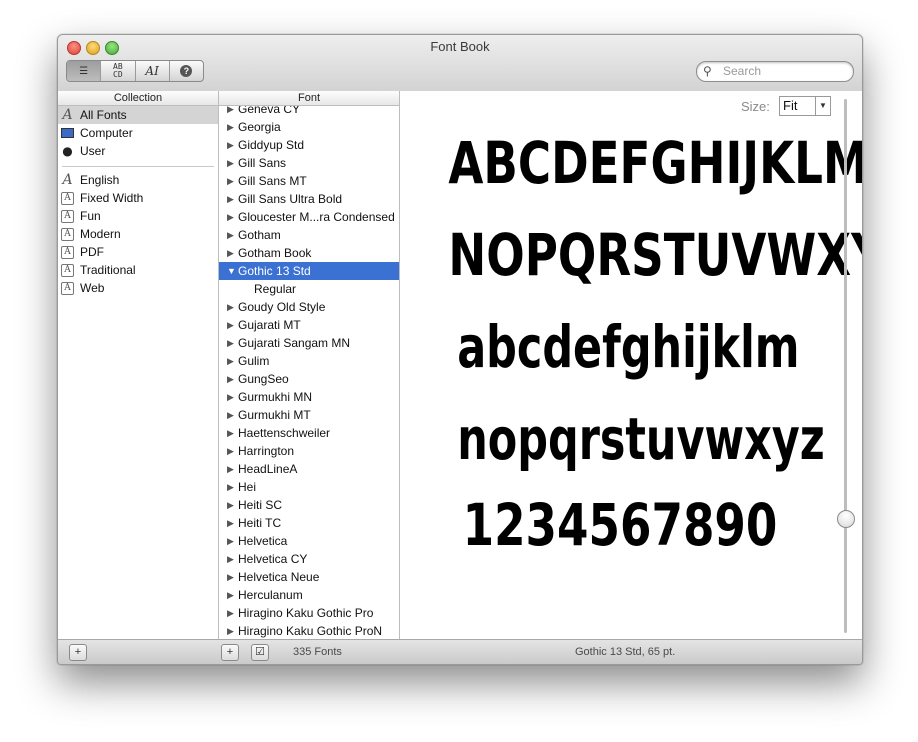 The width and height of the screenshot is (918, 742). I want to click on font-face-item: Regular, so click(309, 289).